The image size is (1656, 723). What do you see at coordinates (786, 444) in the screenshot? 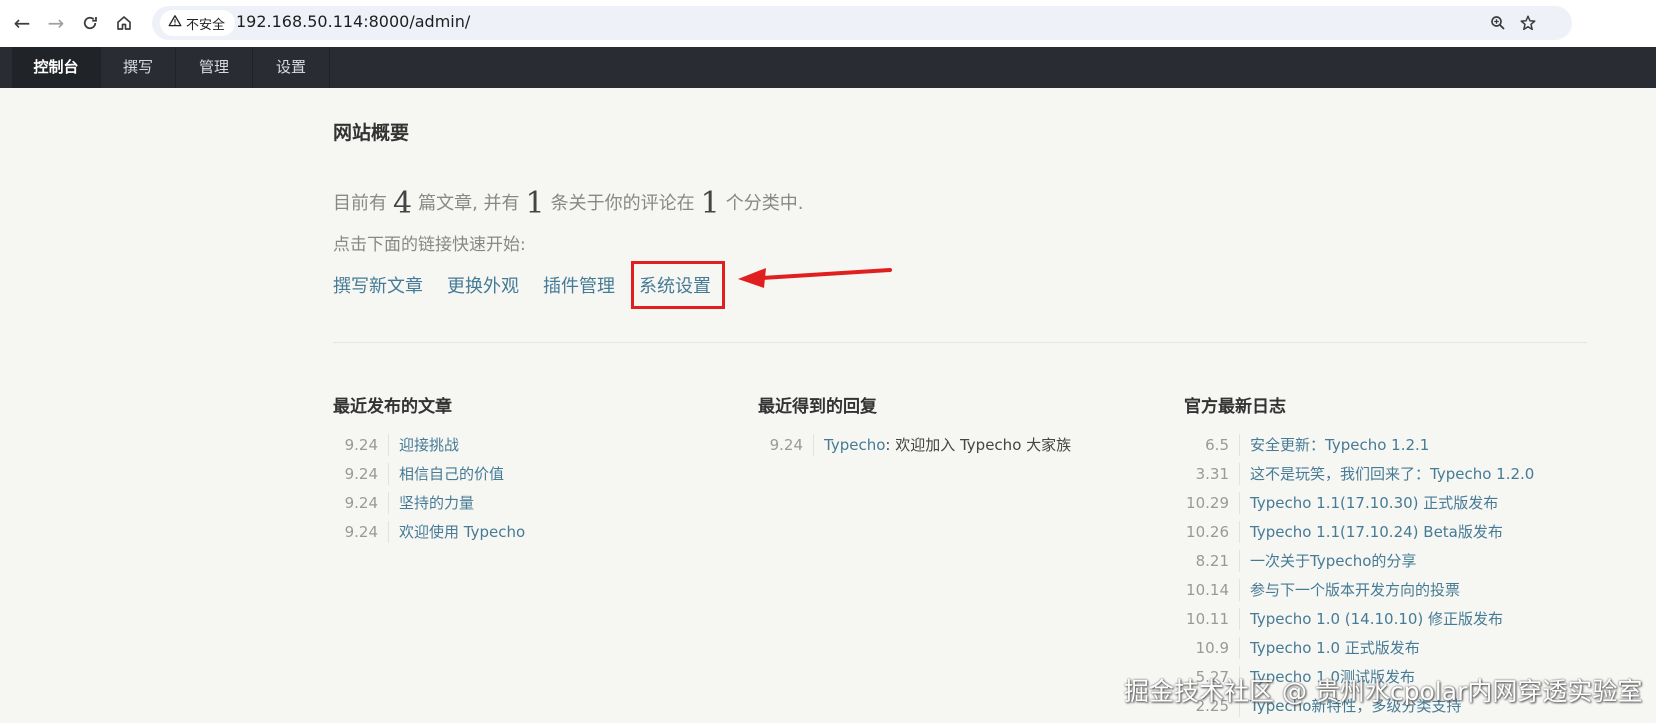
I see `reply-date: 9.24` at bounding box center [786, 444].